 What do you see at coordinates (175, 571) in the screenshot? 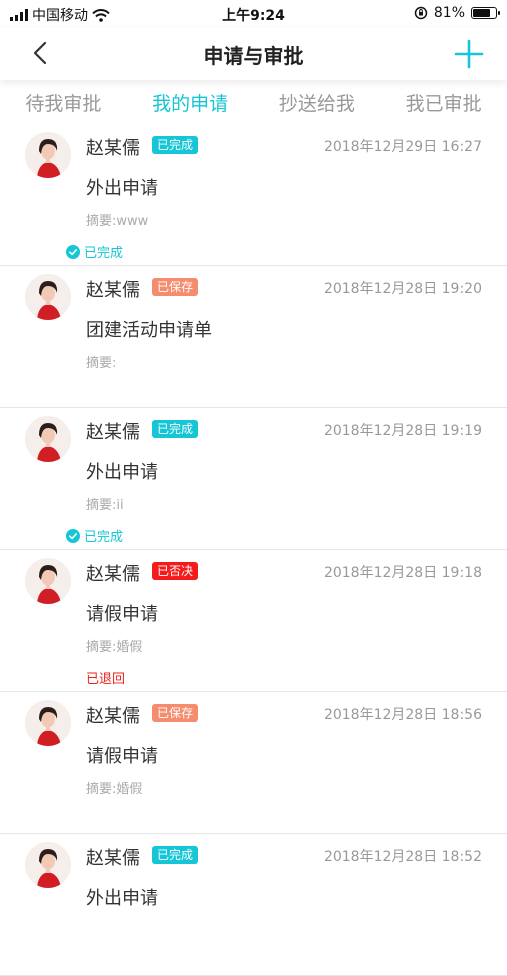
I see `status-badge: 已否决` at bounding box center [175, 571].